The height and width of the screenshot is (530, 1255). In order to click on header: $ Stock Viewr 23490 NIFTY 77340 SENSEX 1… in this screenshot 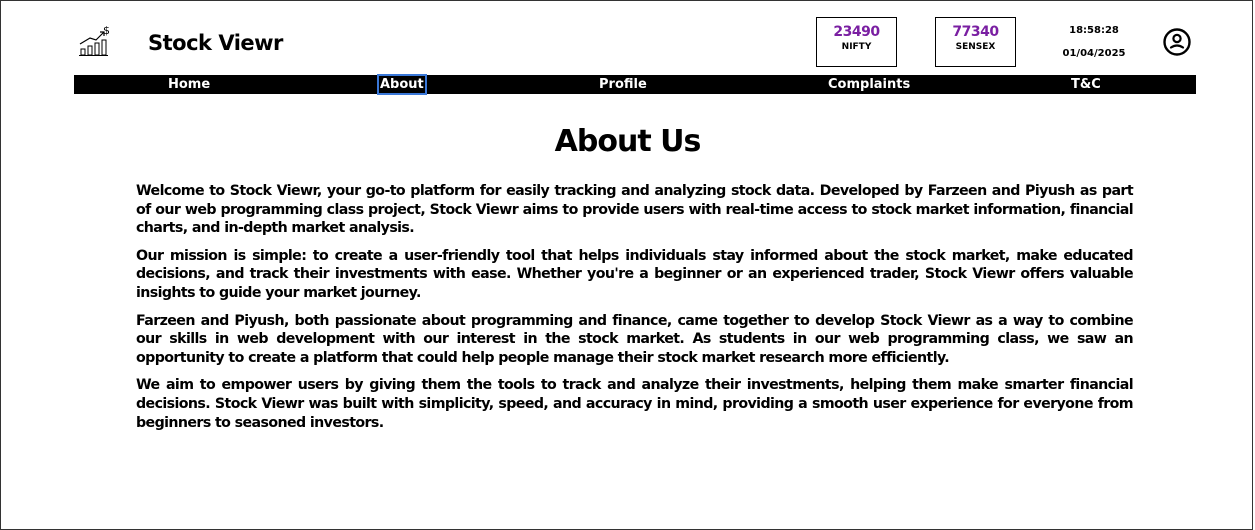, I will do `click(635, 44)`.